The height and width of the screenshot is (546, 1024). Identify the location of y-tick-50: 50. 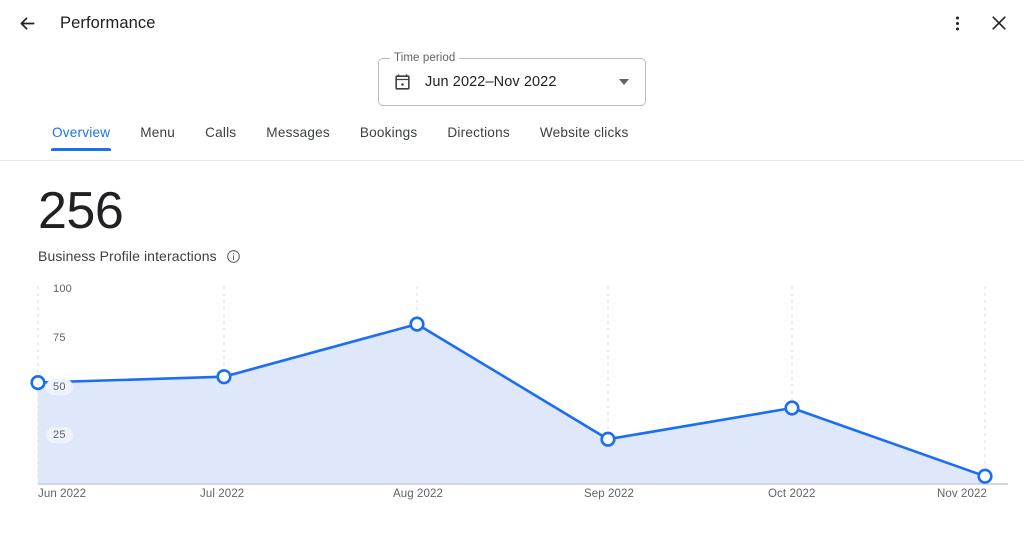
(59, 386).